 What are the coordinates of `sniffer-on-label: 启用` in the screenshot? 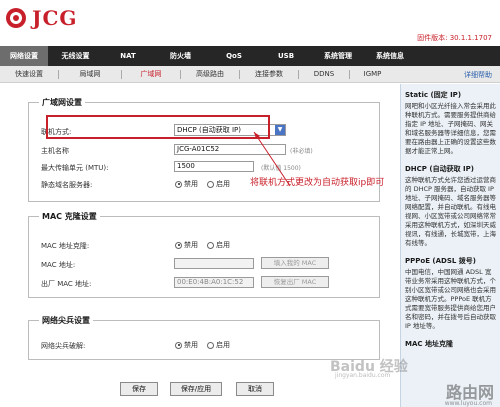 It's located at (223, 345).